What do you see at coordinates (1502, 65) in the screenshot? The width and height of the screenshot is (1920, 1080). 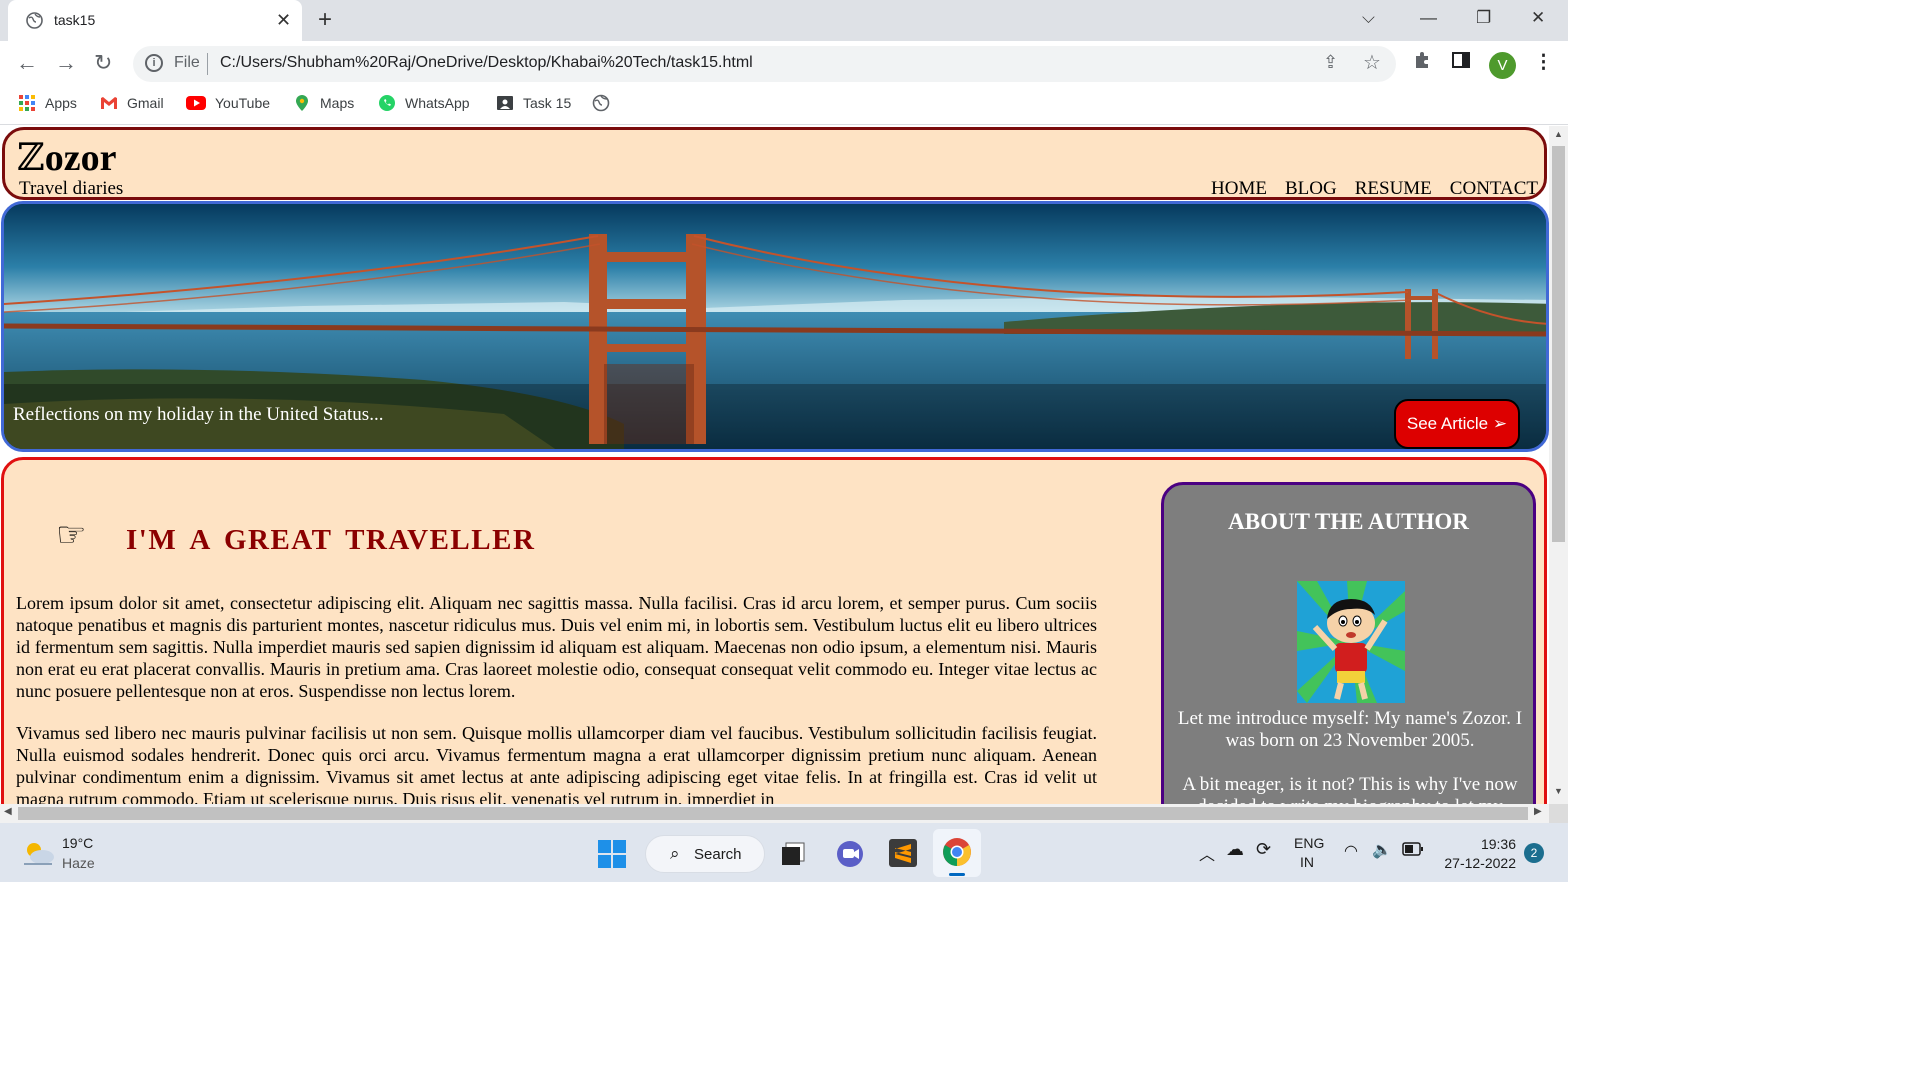 I see `profile-avatar: V` at bounding box center [1502, 65].